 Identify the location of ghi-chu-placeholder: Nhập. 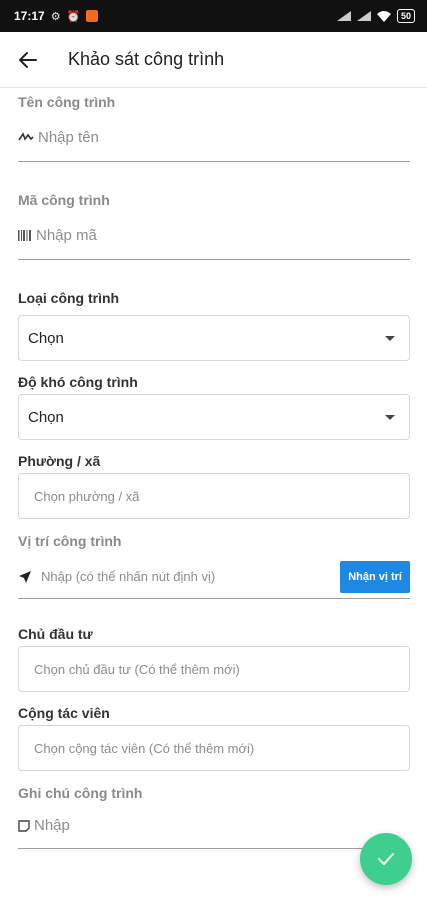
(52, 825).